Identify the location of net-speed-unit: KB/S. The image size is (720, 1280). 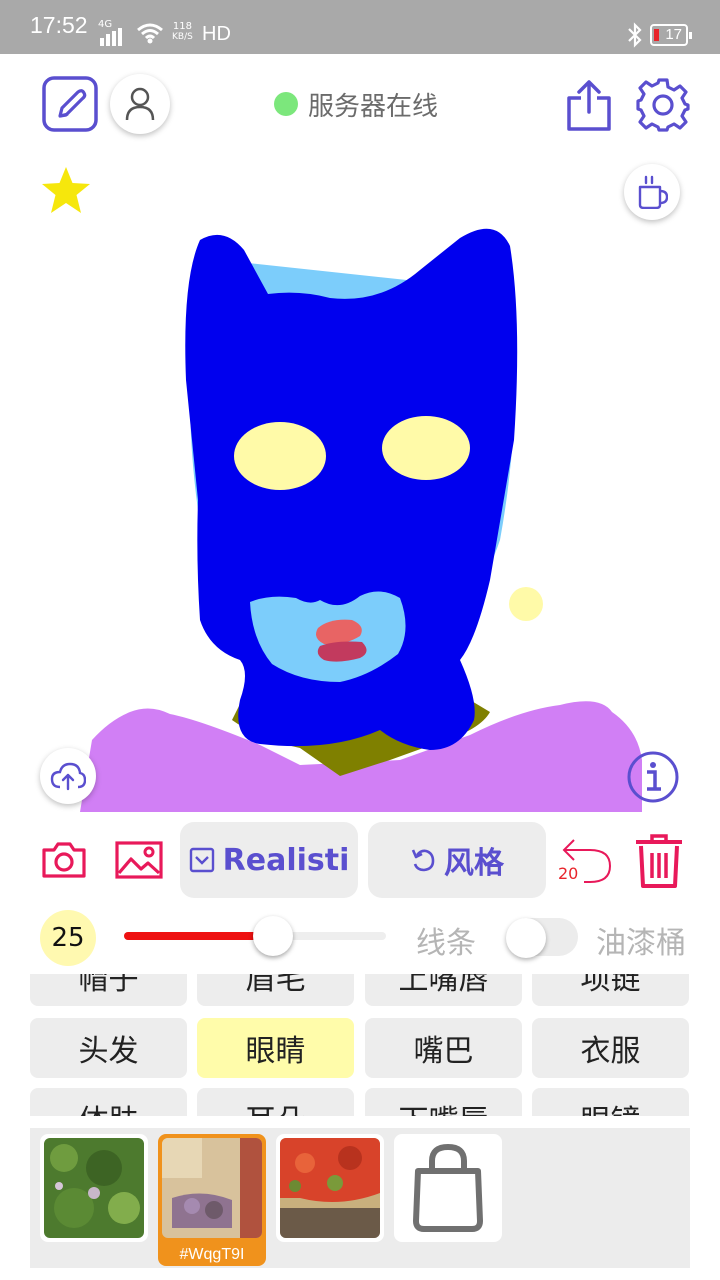
(182, 37).